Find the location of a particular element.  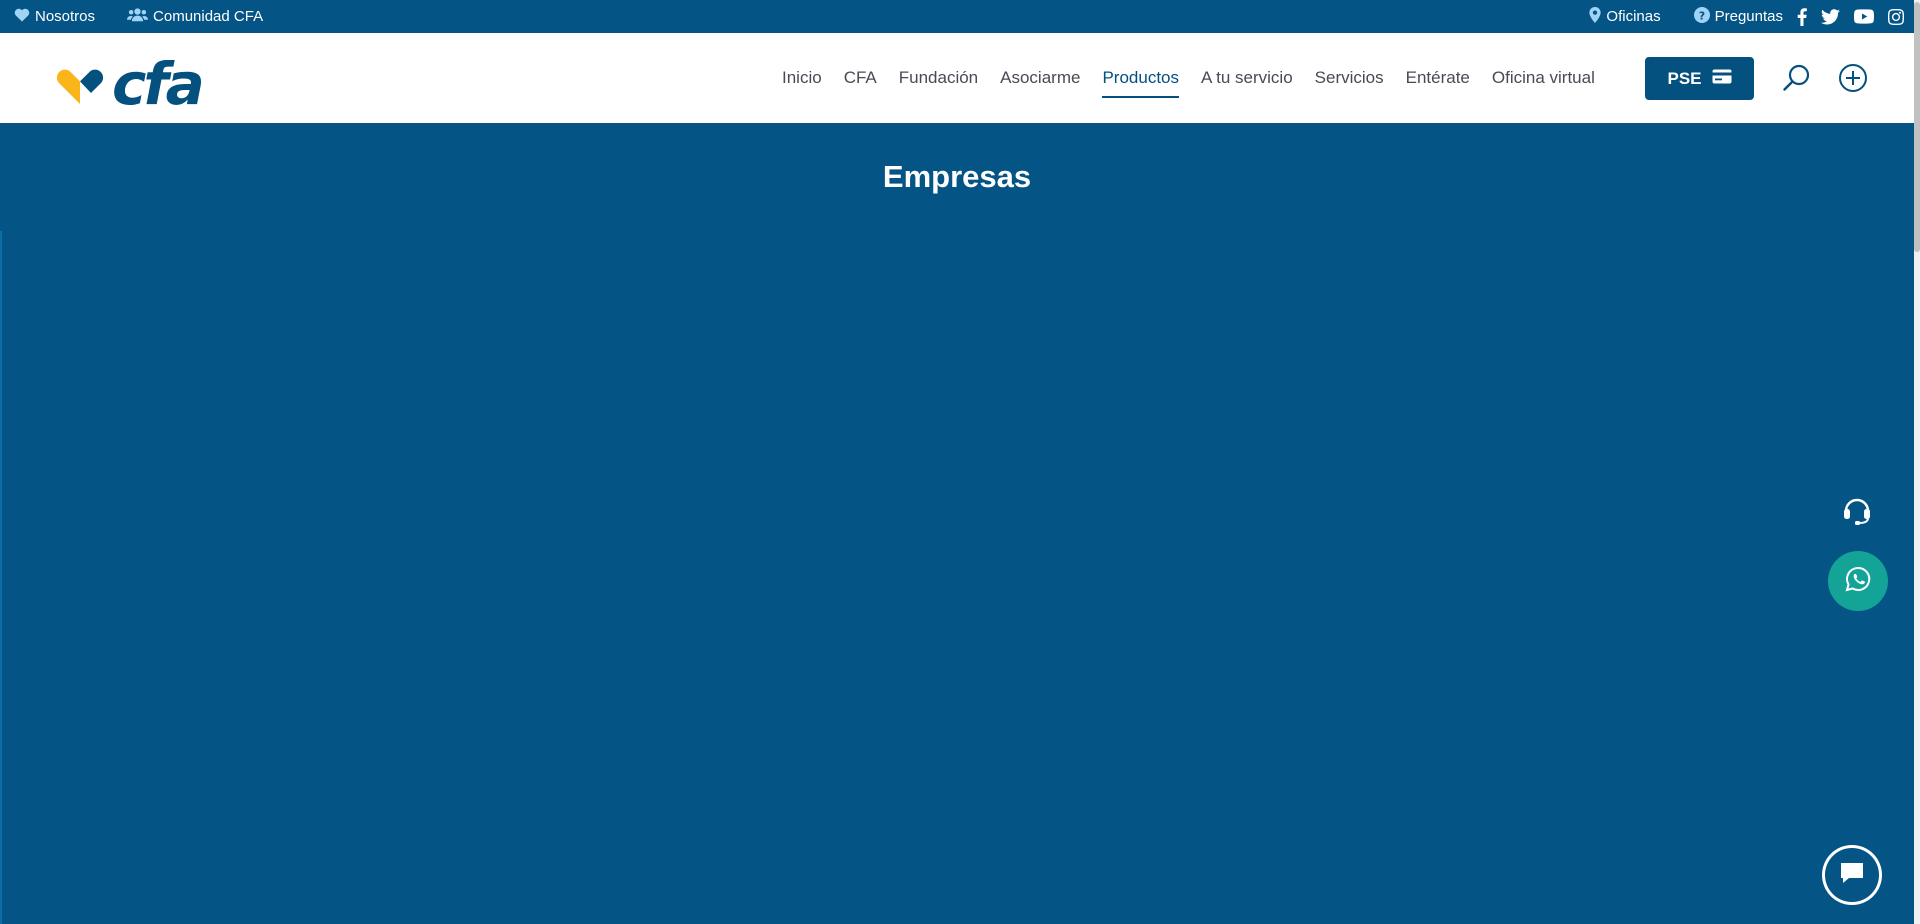

whatsapp-icon is located at coordinates (1858, 581).